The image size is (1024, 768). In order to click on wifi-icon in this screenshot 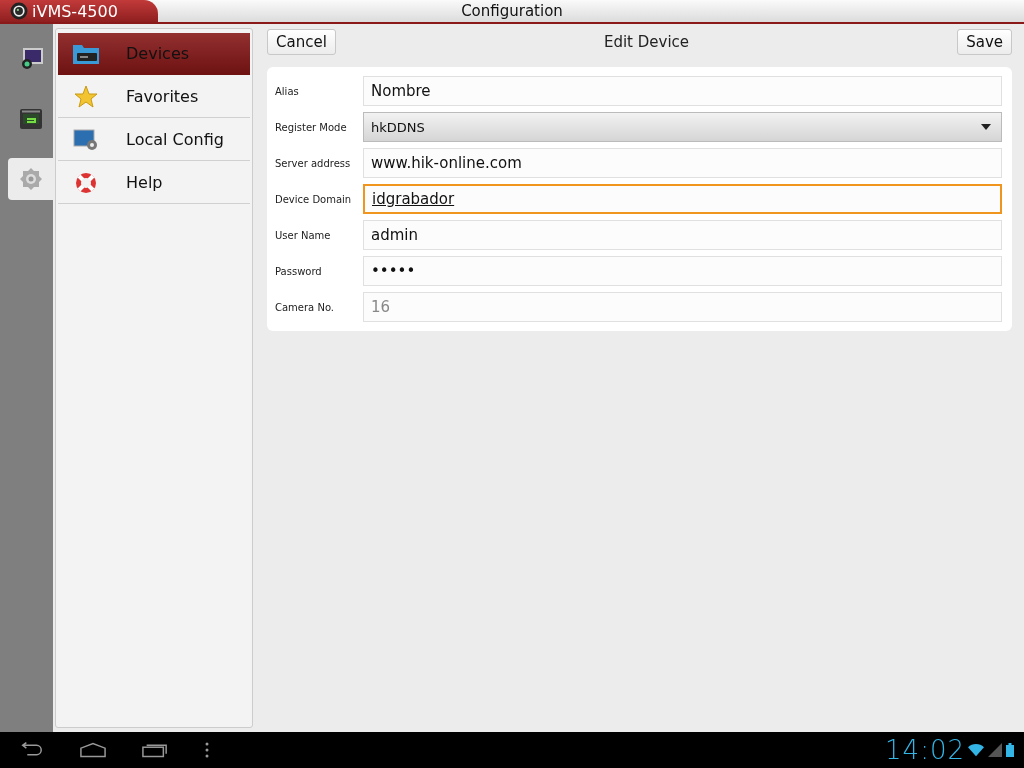, I will do `click(976, 750)`.